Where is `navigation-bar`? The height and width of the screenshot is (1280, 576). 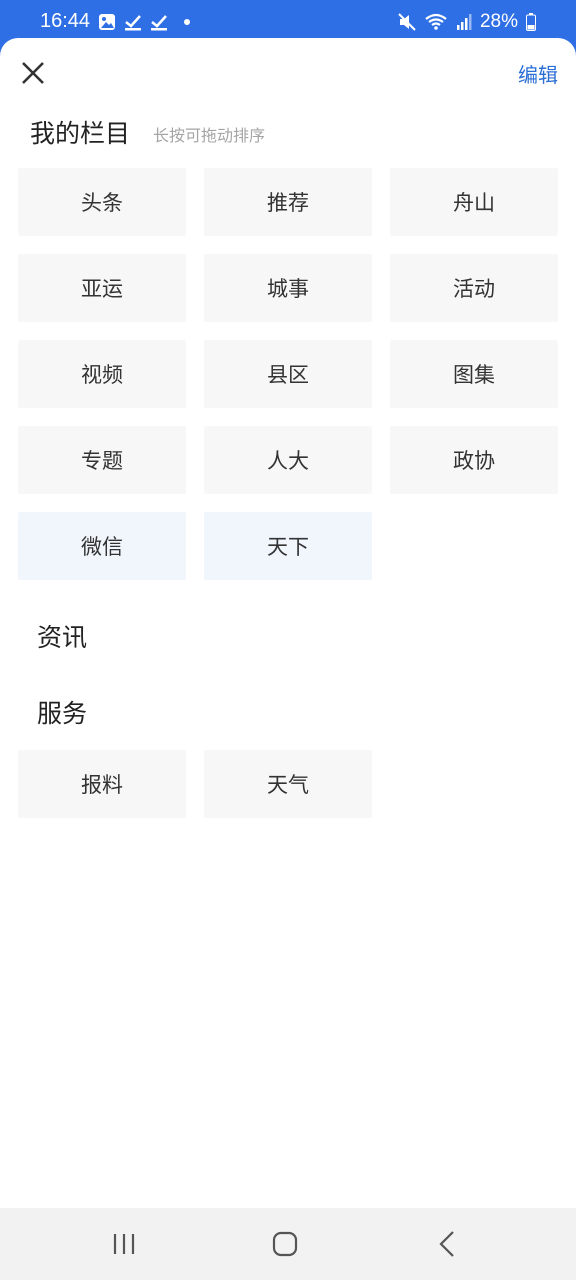
navigation-bar is located at coordinates (288, 1244).